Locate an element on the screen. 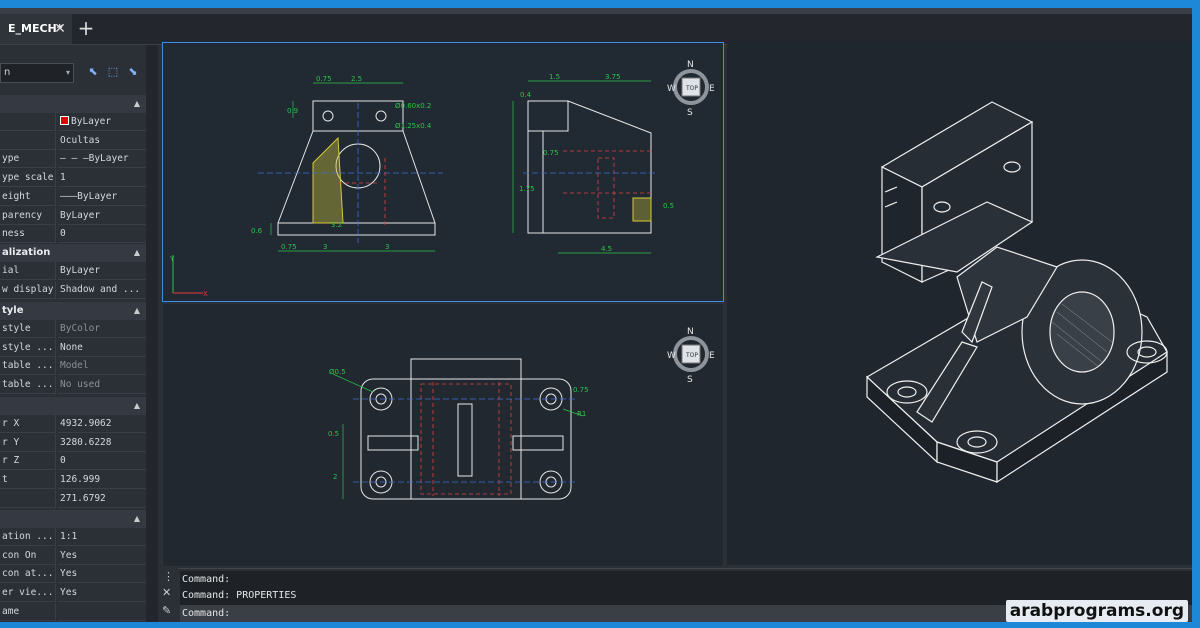  section-visualization-label: alization is located at coordinates (26, 252).